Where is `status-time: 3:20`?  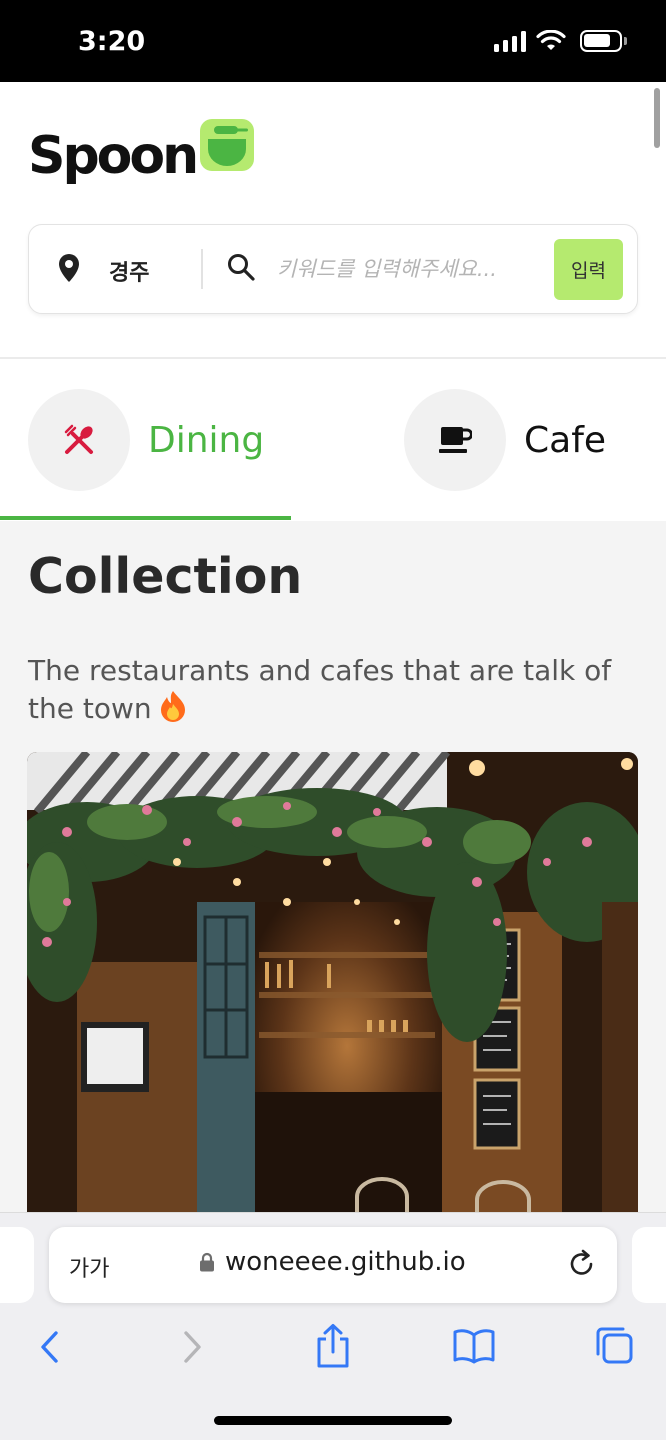
status-time: 3:20 is located at coordinates (112, 41).